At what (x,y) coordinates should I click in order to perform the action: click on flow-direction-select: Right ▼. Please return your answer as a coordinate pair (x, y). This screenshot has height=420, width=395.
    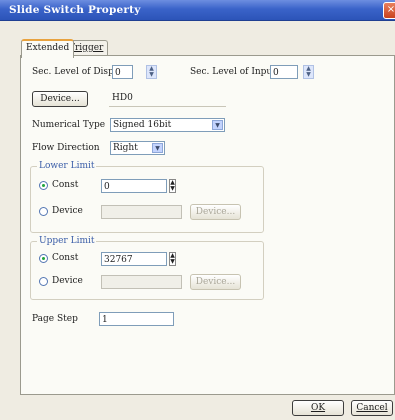
    Looking at the image, I should click on (137, 148).